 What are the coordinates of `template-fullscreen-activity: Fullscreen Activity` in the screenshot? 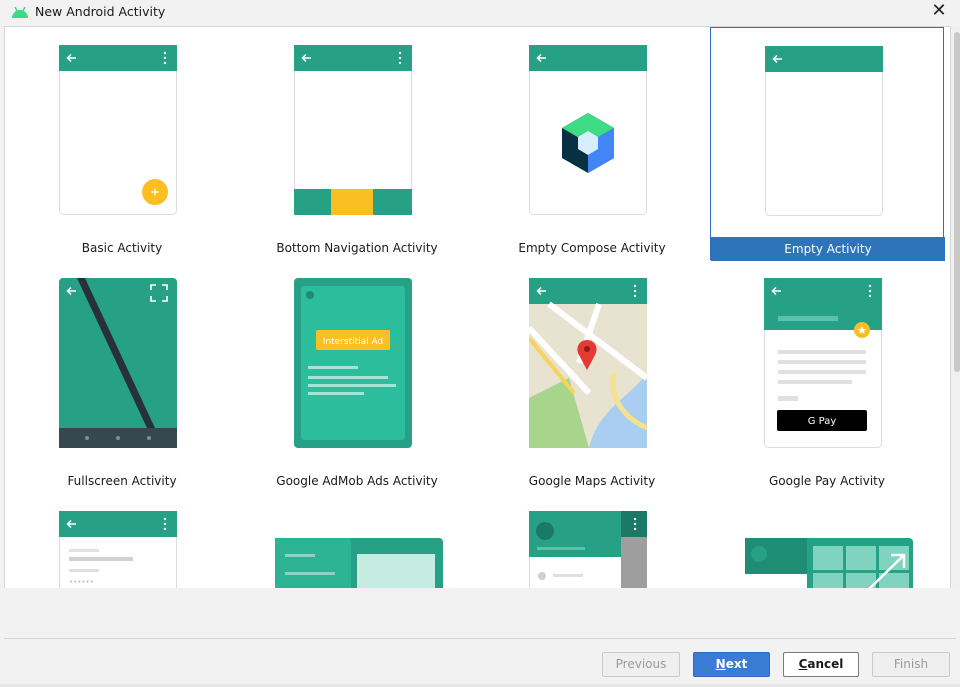 It's located at (122, 376).